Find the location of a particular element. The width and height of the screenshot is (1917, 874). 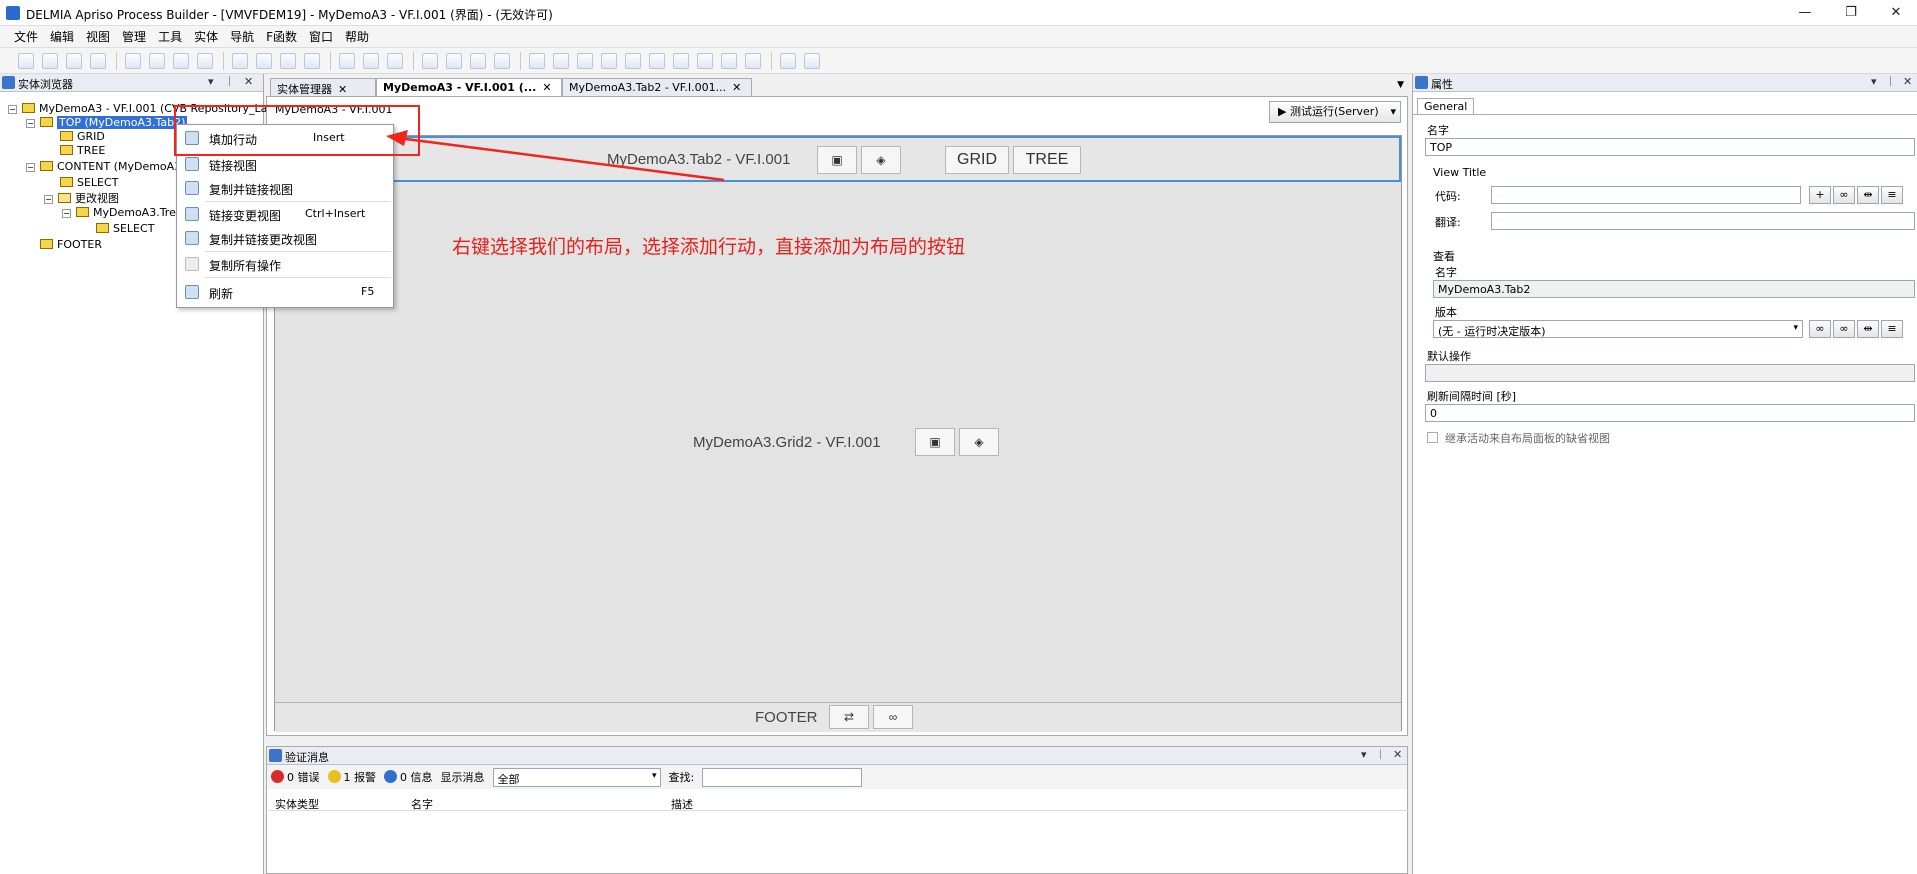

new-icon is located at coordinates (26, 60).